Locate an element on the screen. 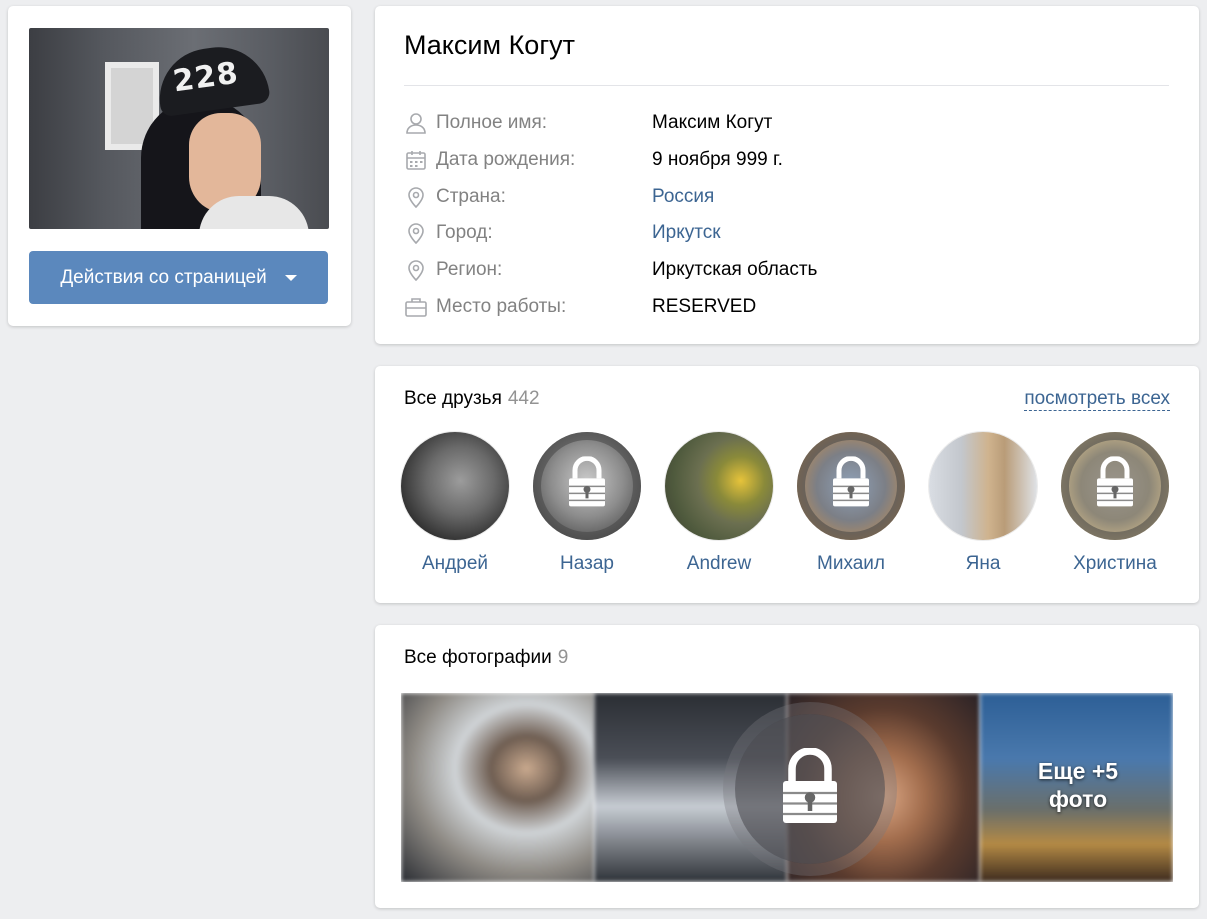 This screenshot has height=919, width=1207. friends-count: 442 is located at coordinates (523, 398).